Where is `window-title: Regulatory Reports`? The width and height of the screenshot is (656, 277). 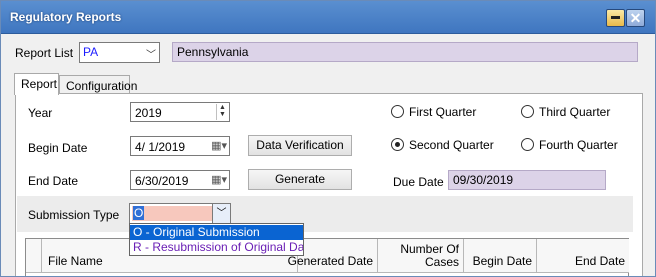 window-title: Regulatory Reports is located at coordinates (66, 17).